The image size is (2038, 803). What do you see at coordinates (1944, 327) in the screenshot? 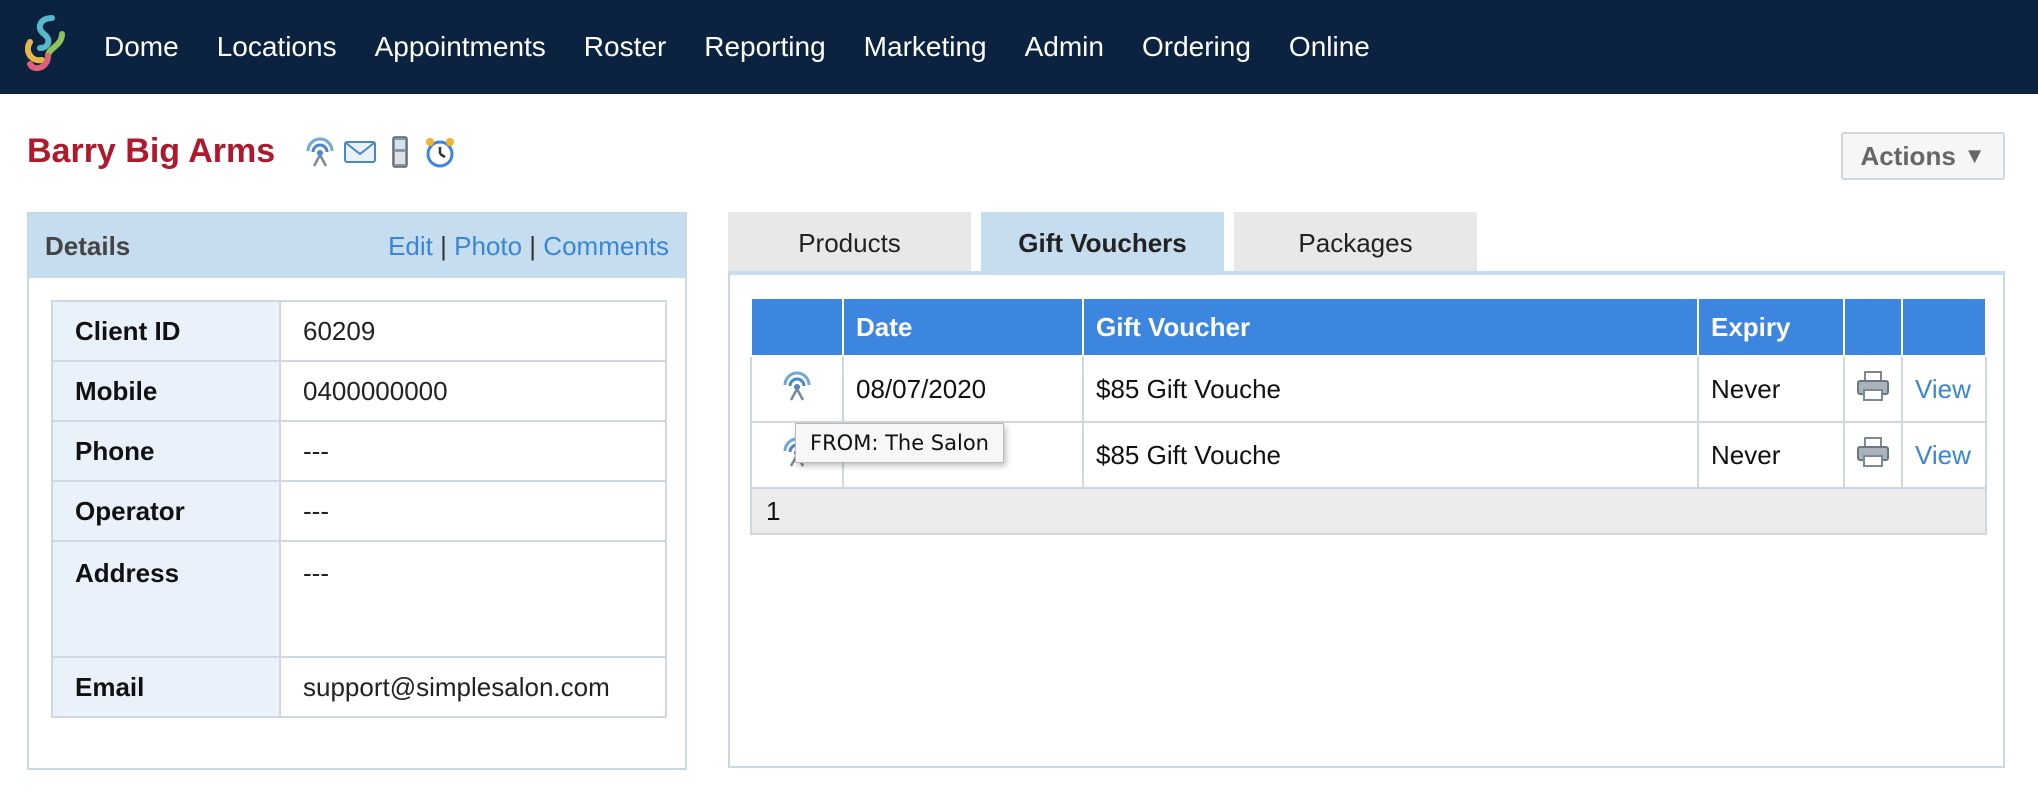
I see `column-header-view` at bounding box center [1944, 327].